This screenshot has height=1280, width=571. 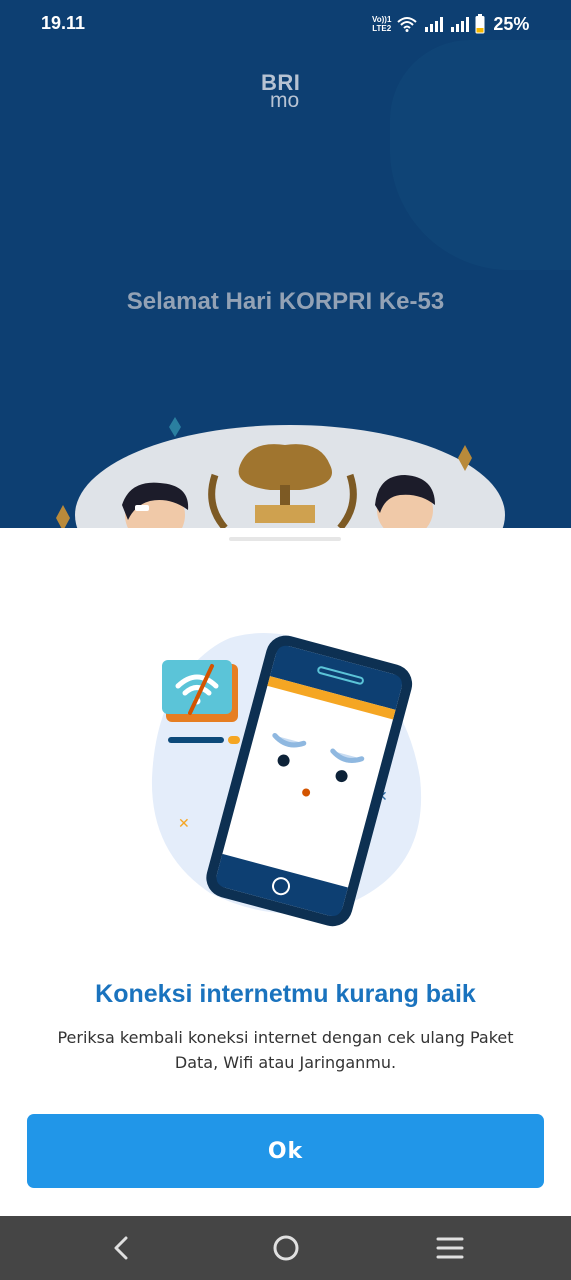 I want to click on signal-icon-sim1, so click(x=434, y=24).